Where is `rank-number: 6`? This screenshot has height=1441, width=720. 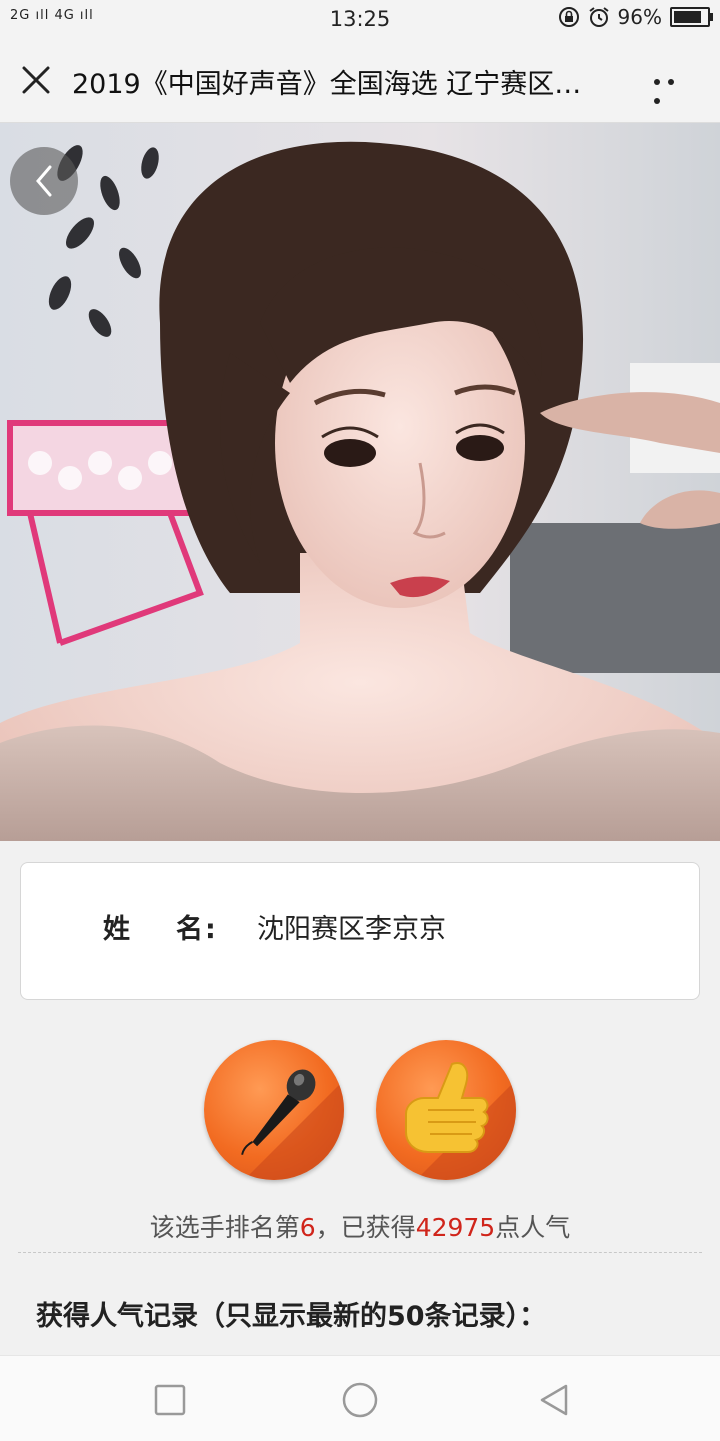
rank-number: 6 is located at coordinates (307, 1227).